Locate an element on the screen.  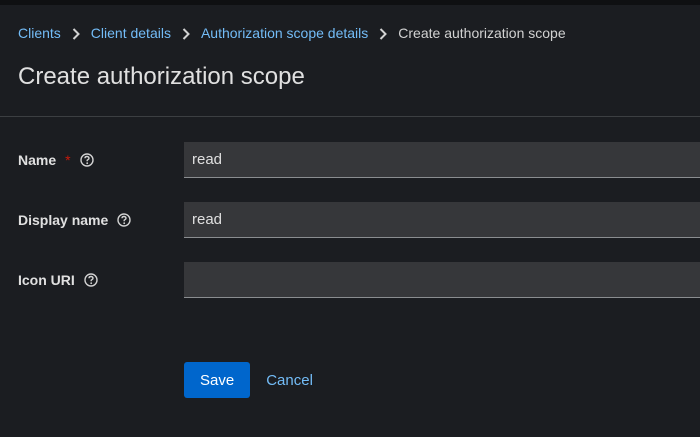
name-row: Name * is located at coordinates (350, 160).